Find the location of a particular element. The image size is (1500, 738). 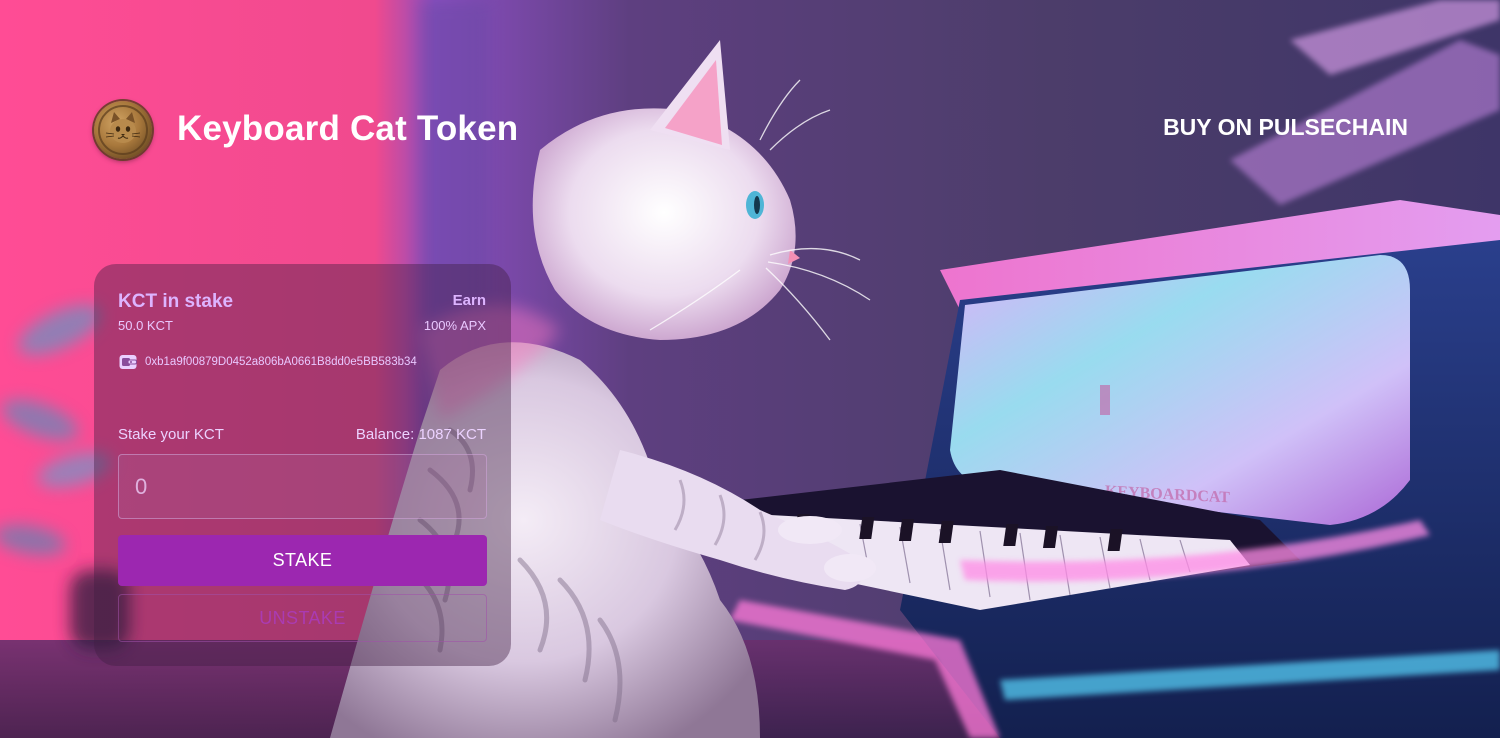

cat-coin-icon is located at coordinates (123, 130).